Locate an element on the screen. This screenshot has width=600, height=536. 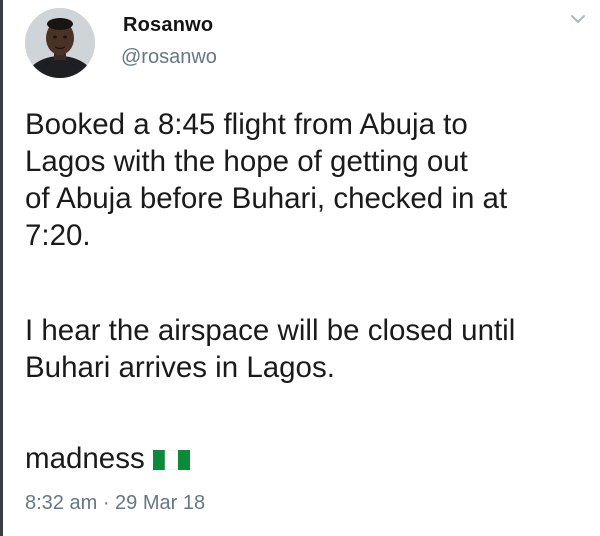
tweet-timestamp: 8:32 am · 29 Mar 18 is located at coordinates (115, 503).